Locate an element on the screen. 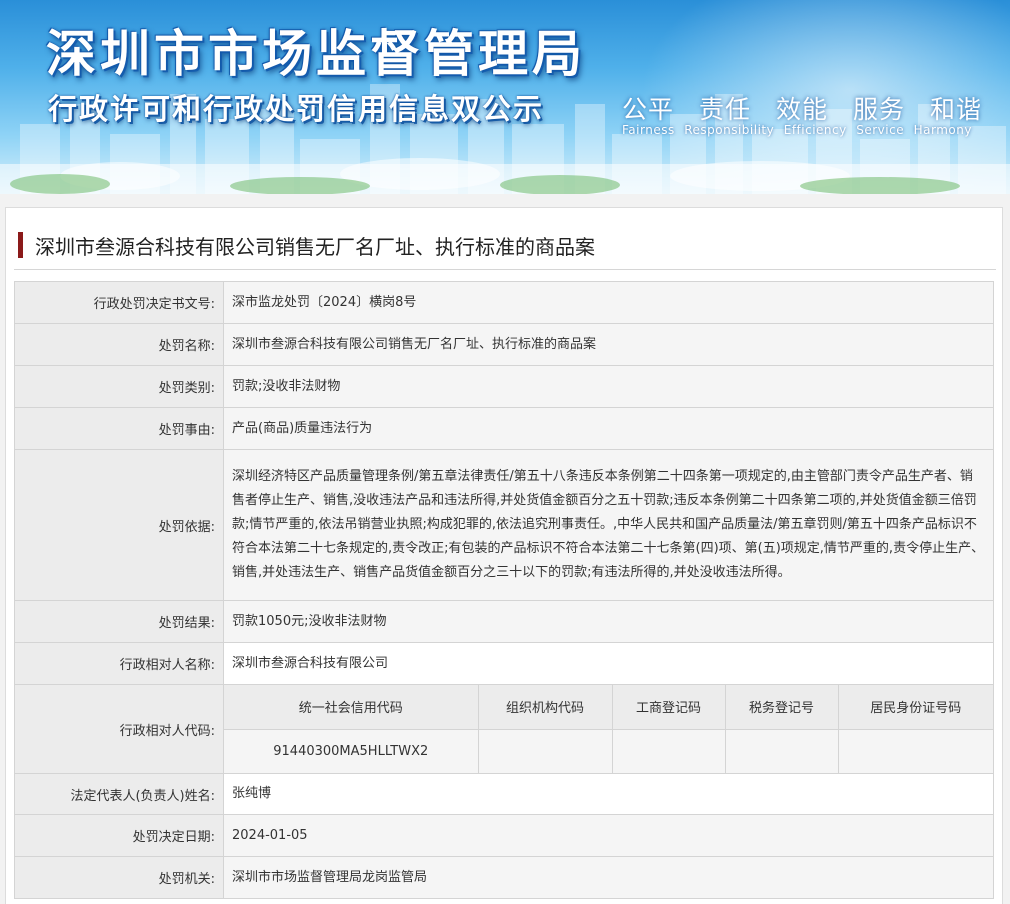 Image resolution: width=1010 pixels, height=904 pixels. table-row: 处罚事由: 产品(商品)质量违法行为 is located at coordinates (504, 428).